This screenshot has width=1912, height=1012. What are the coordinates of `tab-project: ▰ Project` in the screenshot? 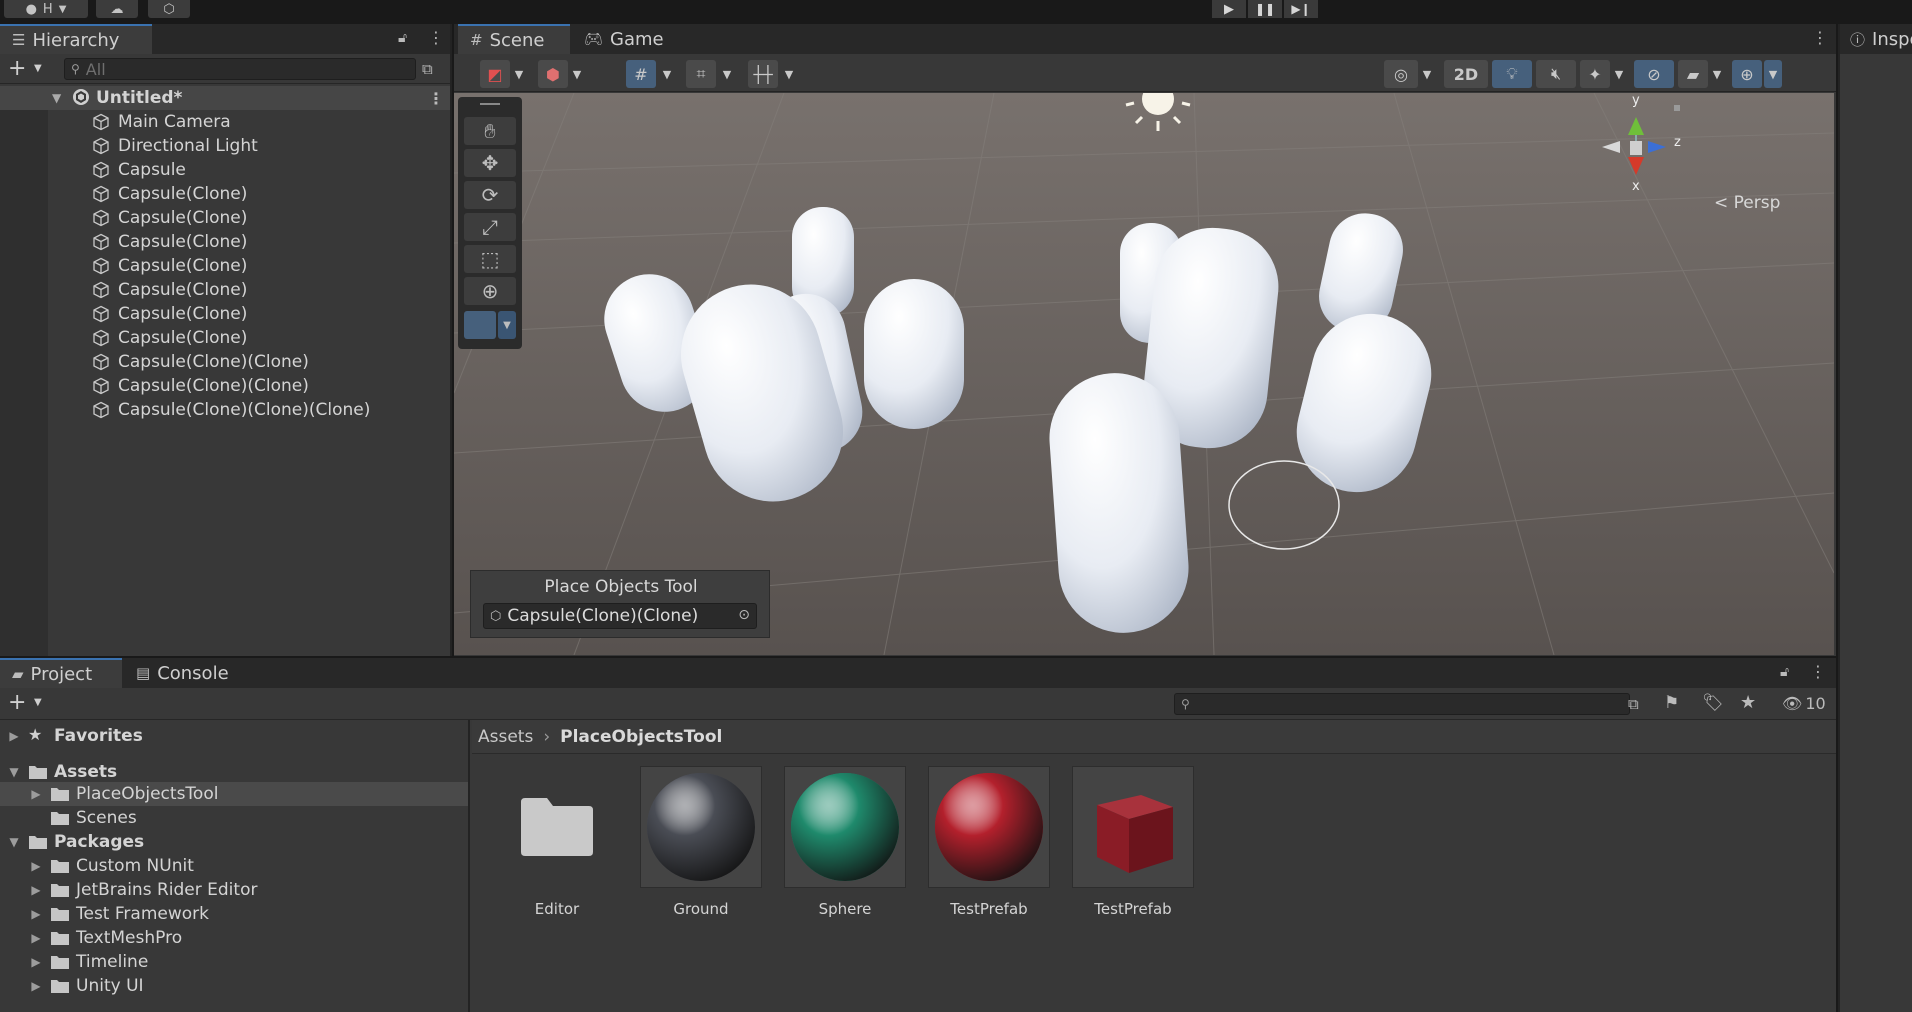 It's located at (61, 673).